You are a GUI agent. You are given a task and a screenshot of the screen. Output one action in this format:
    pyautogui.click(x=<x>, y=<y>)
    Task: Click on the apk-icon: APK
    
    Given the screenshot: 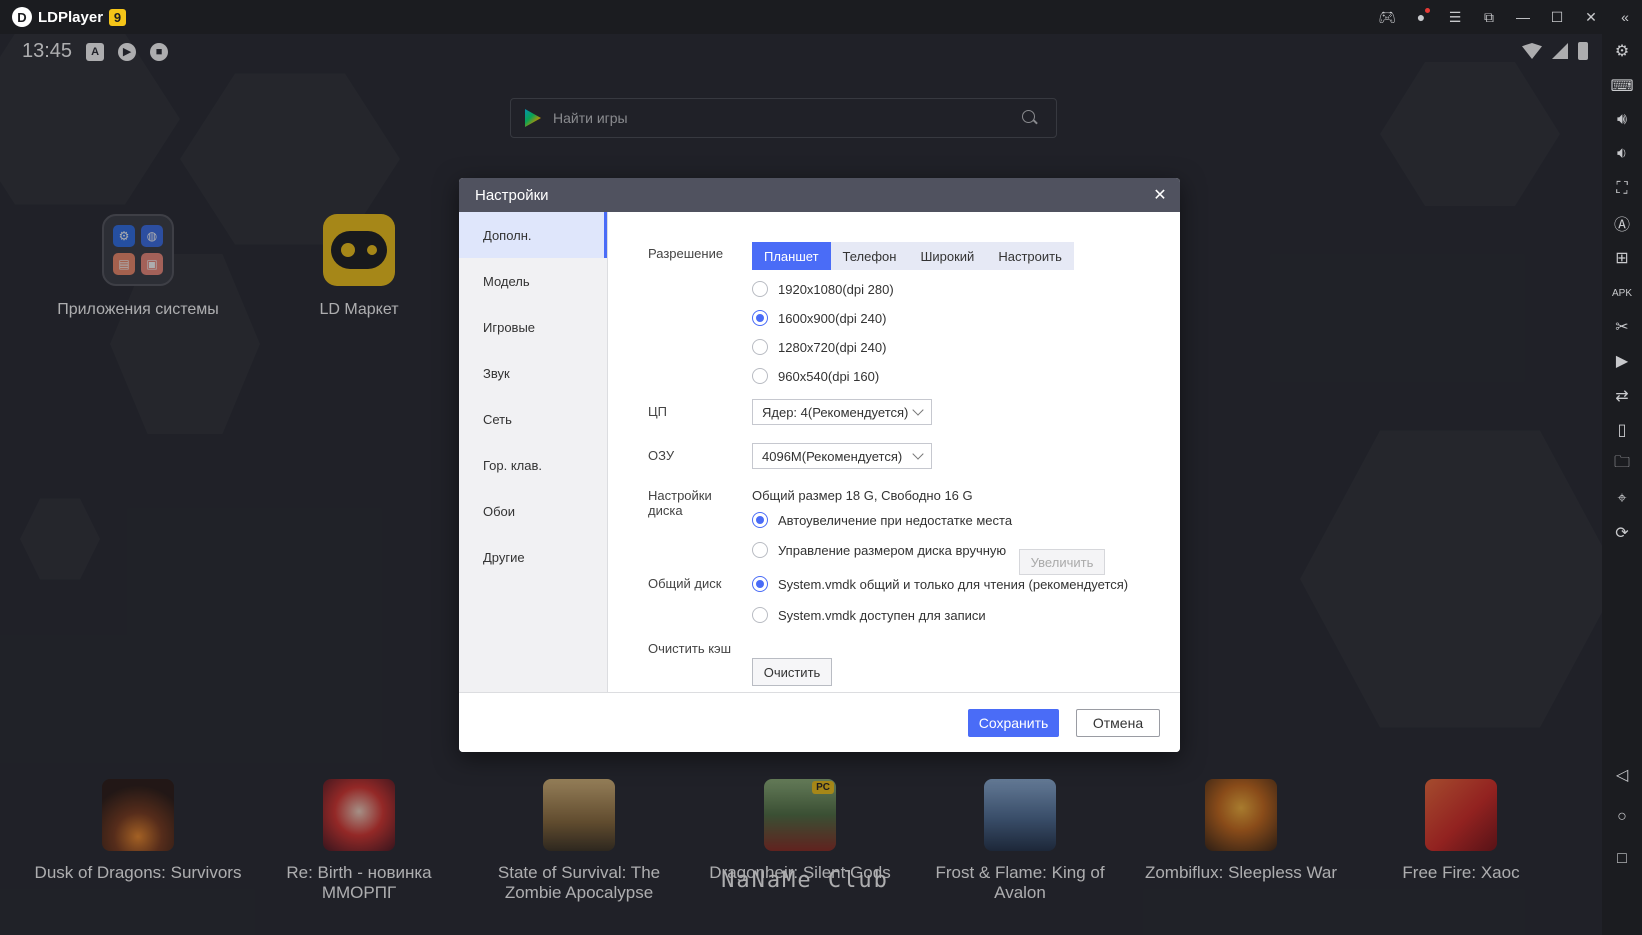 What is the action you would take?
    pyautogui.click(x=1622, y=293)
    